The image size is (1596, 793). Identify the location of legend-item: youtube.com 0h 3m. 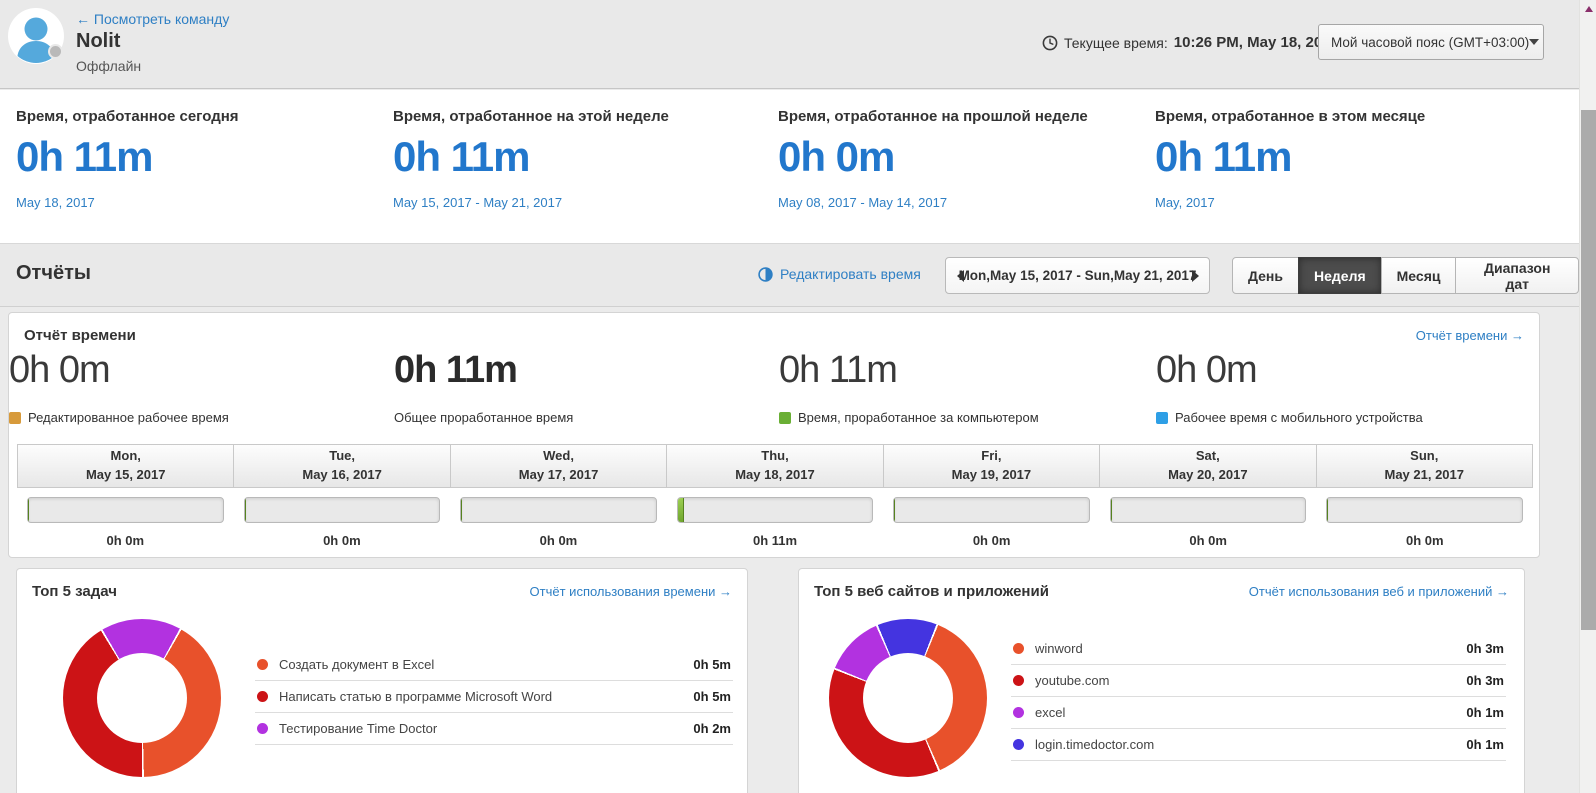
(1258, 681).